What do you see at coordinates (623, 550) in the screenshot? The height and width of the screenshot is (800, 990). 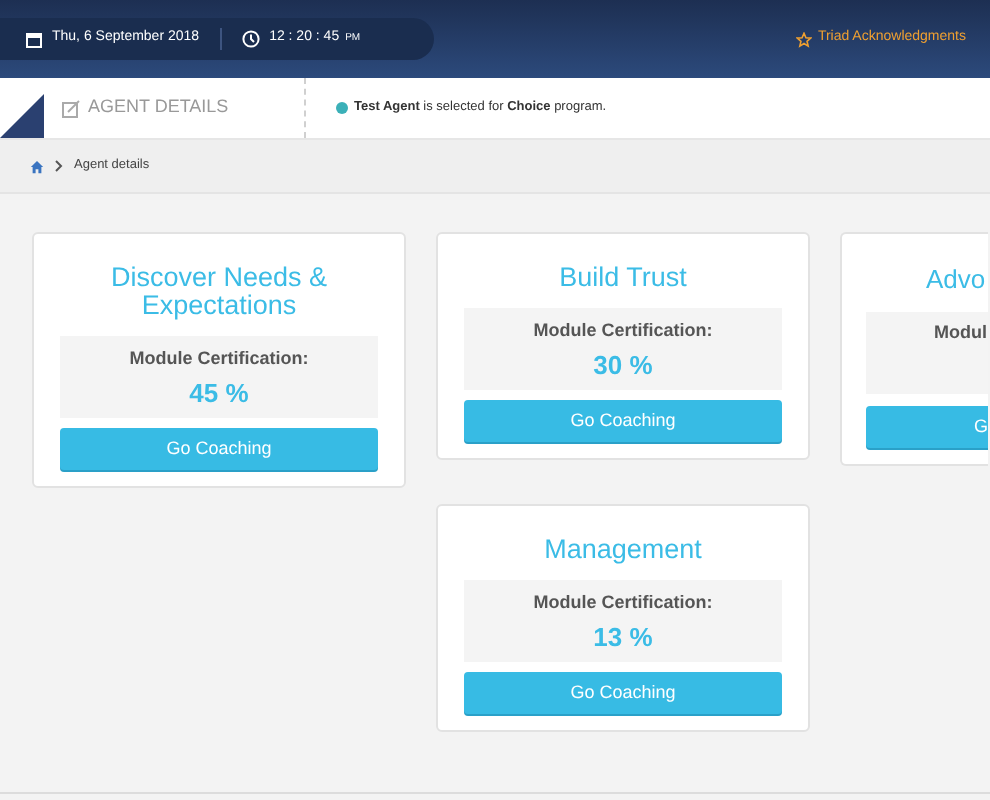 I see `module-title: Management` at bounding box center [623, 550].